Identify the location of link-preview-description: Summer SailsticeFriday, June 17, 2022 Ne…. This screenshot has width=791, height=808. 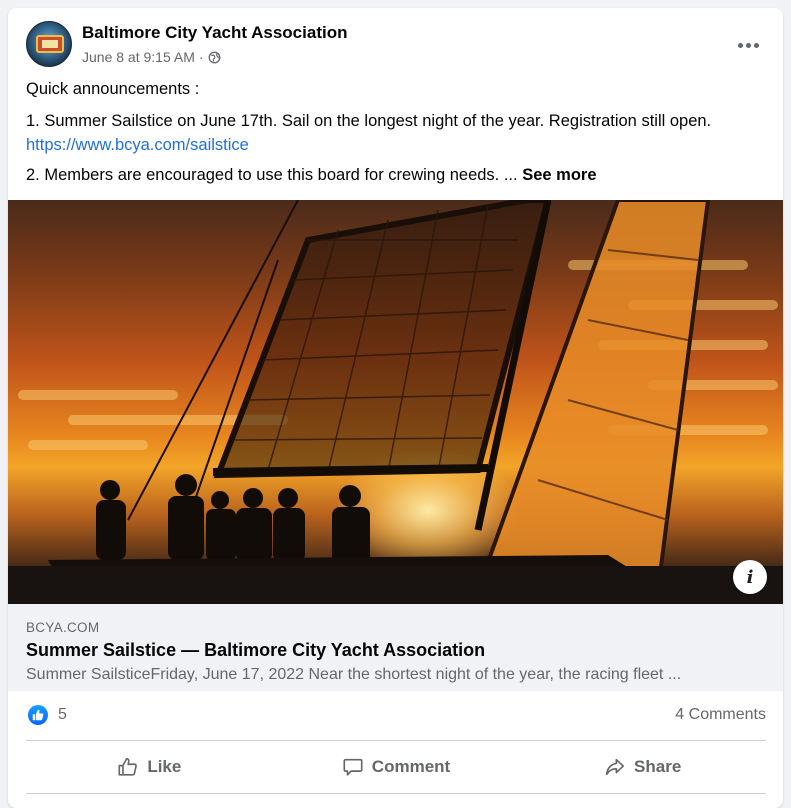
(354, 674).